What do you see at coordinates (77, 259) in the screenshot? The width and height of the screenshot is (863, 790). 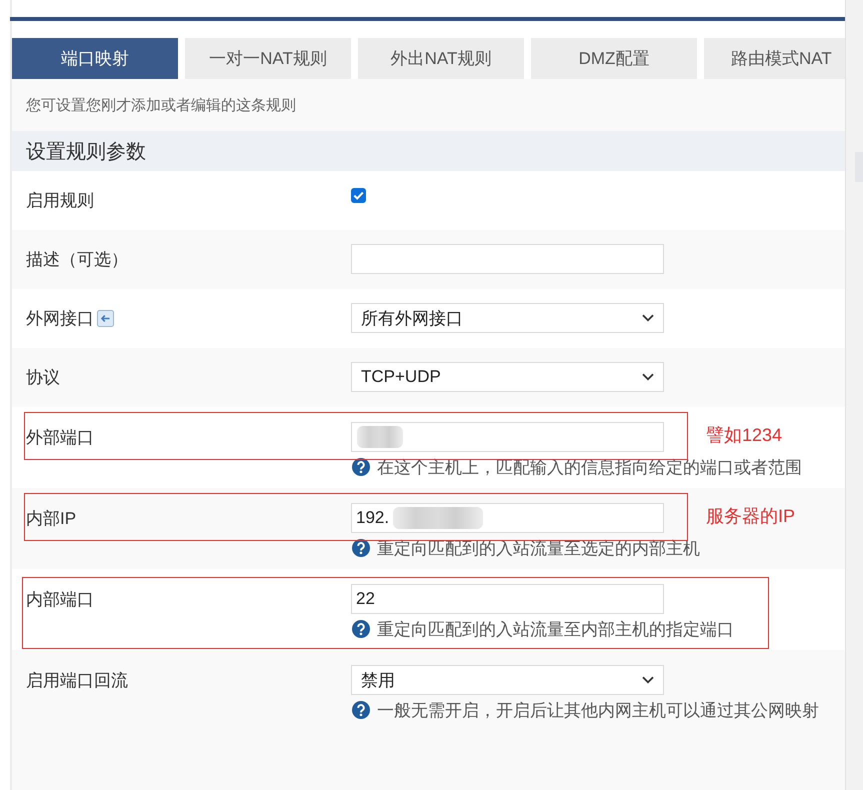 I see `field-label: 描述（可选）` at bounding box center [77, 259].